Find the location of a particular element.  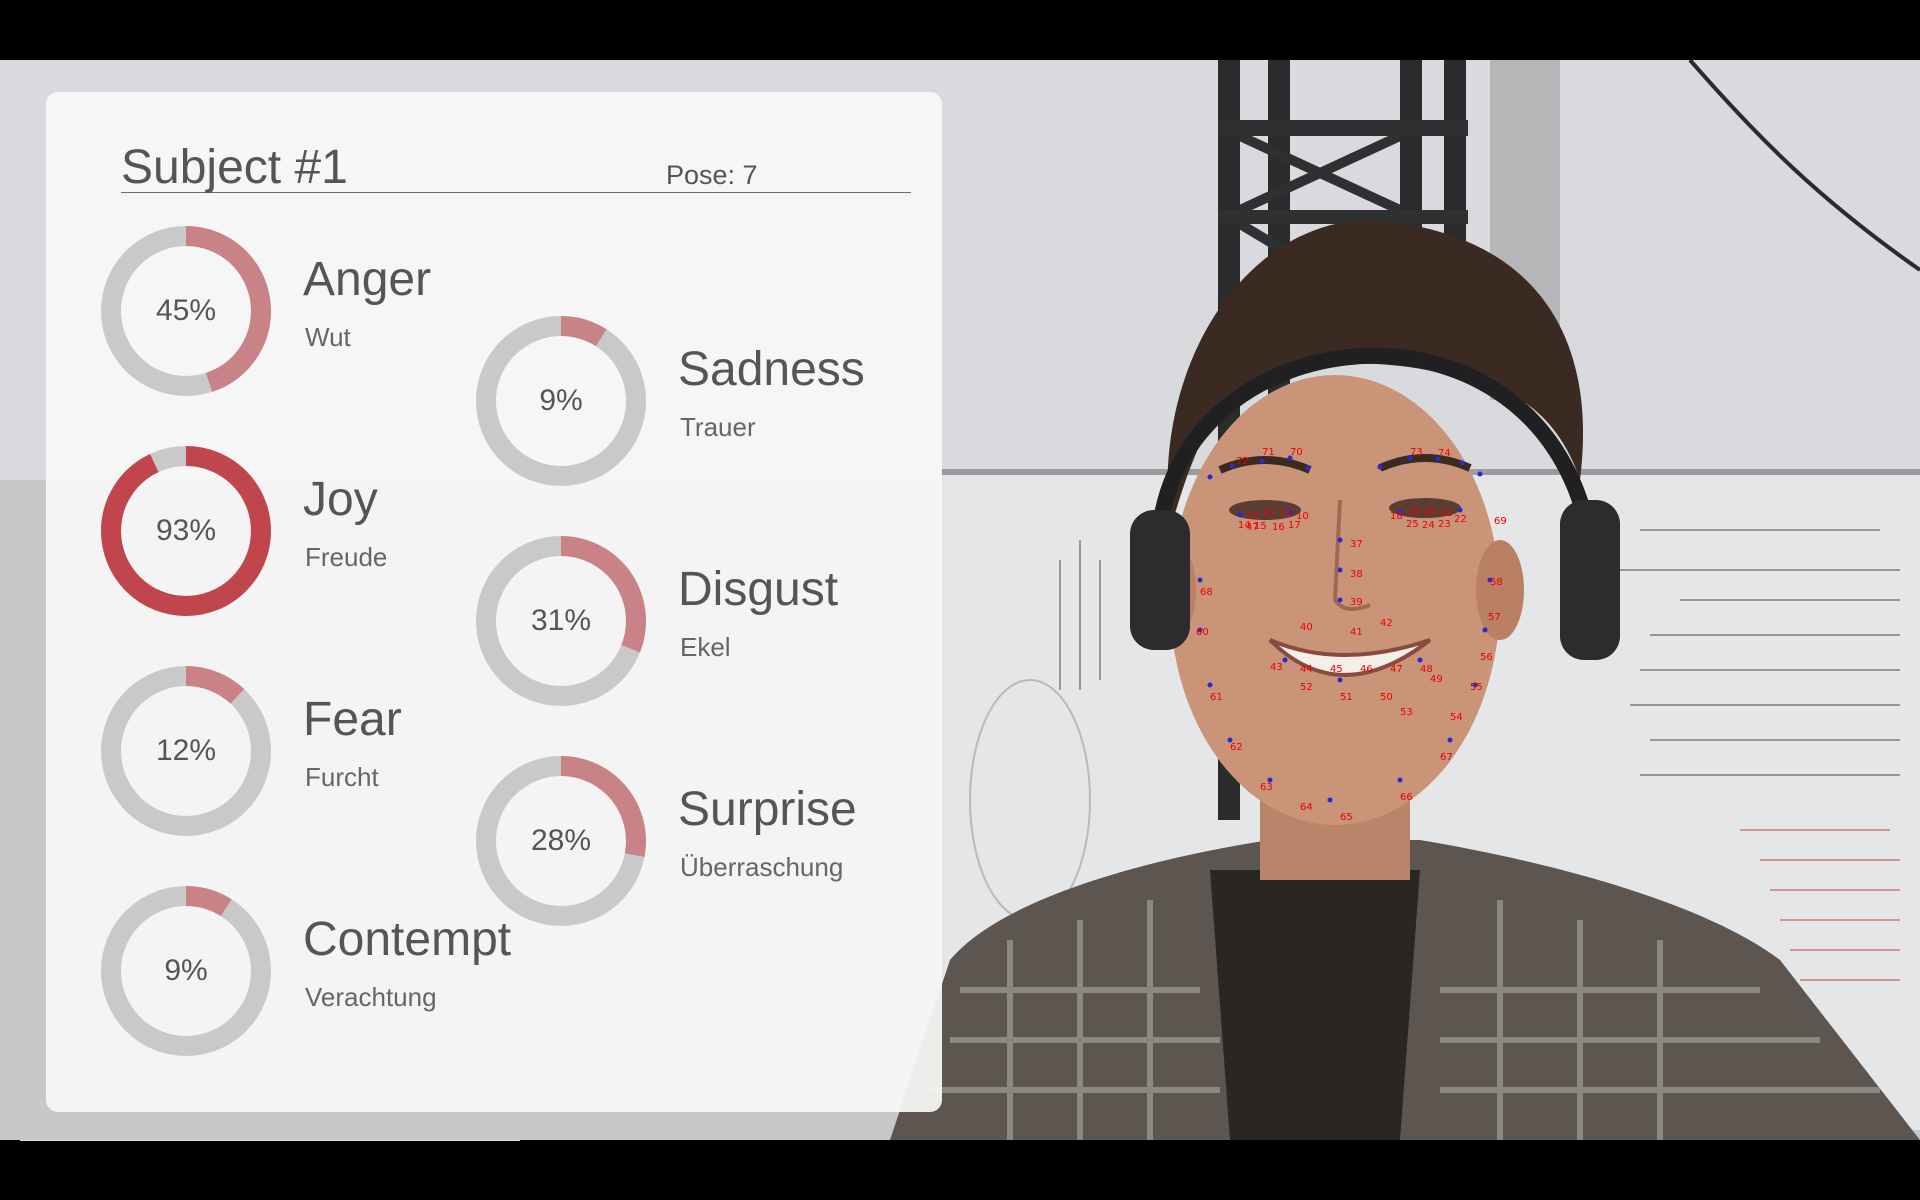

svg-text: 42 is located at coordinates (1386, 623).